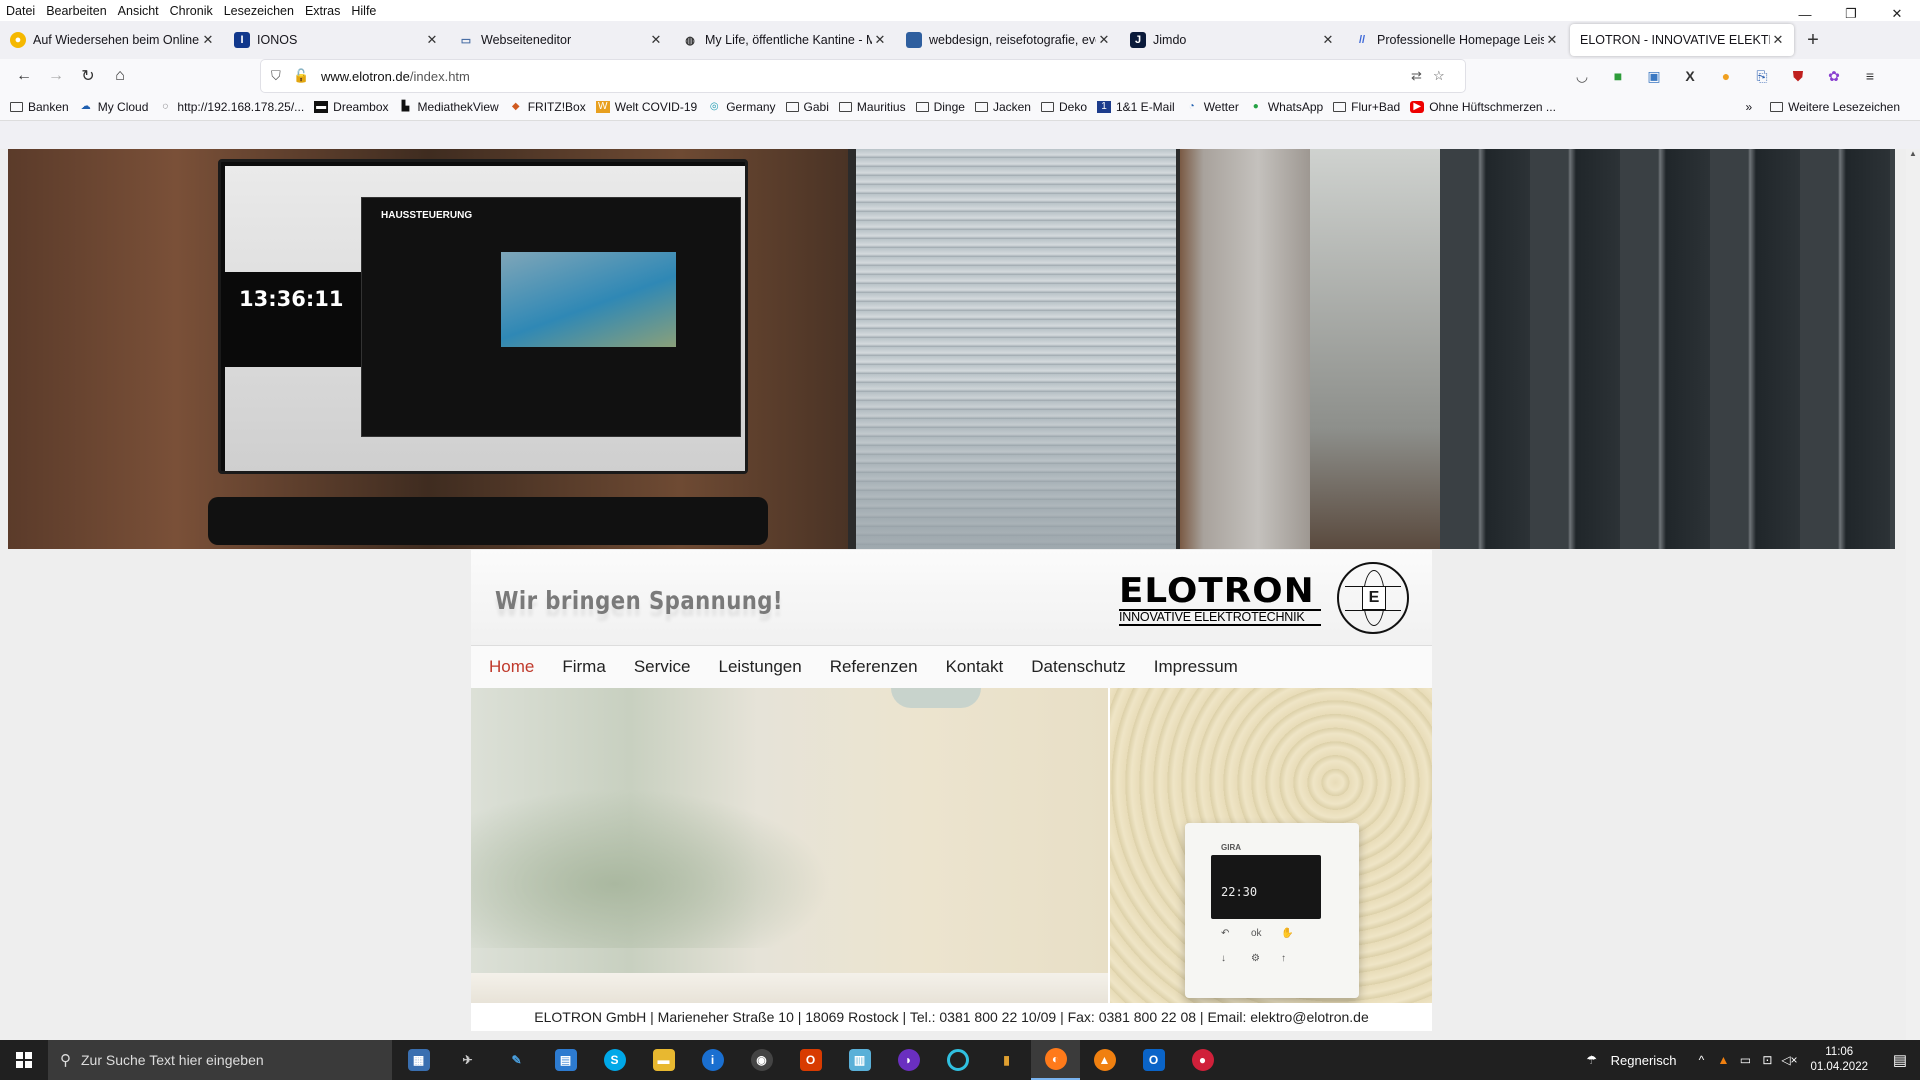 Image resolution: width=1920 pixels, height=1080 pixels. I want to click on bookmark-1und1-email: 1 1&1 E-Mail, so click(1136, 107).